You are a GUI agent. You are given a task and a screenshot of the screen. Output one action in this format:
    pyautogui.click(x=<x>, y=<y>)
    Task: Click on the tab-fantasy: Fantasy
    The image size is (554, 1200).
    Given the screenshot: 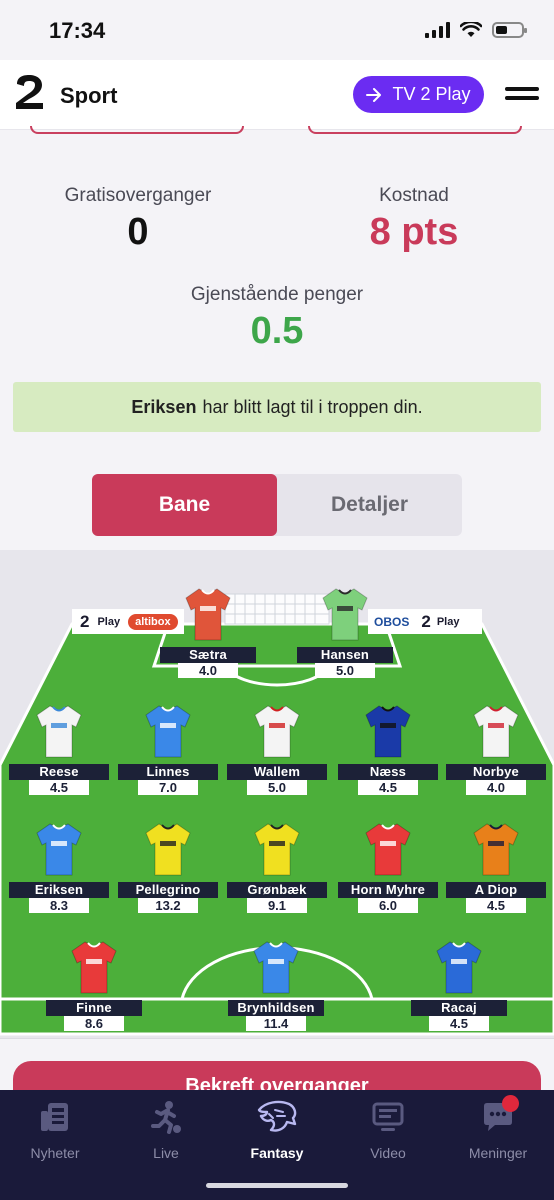 What is the action you would take?
    pyautogui.click(x=277, y=1125)
    